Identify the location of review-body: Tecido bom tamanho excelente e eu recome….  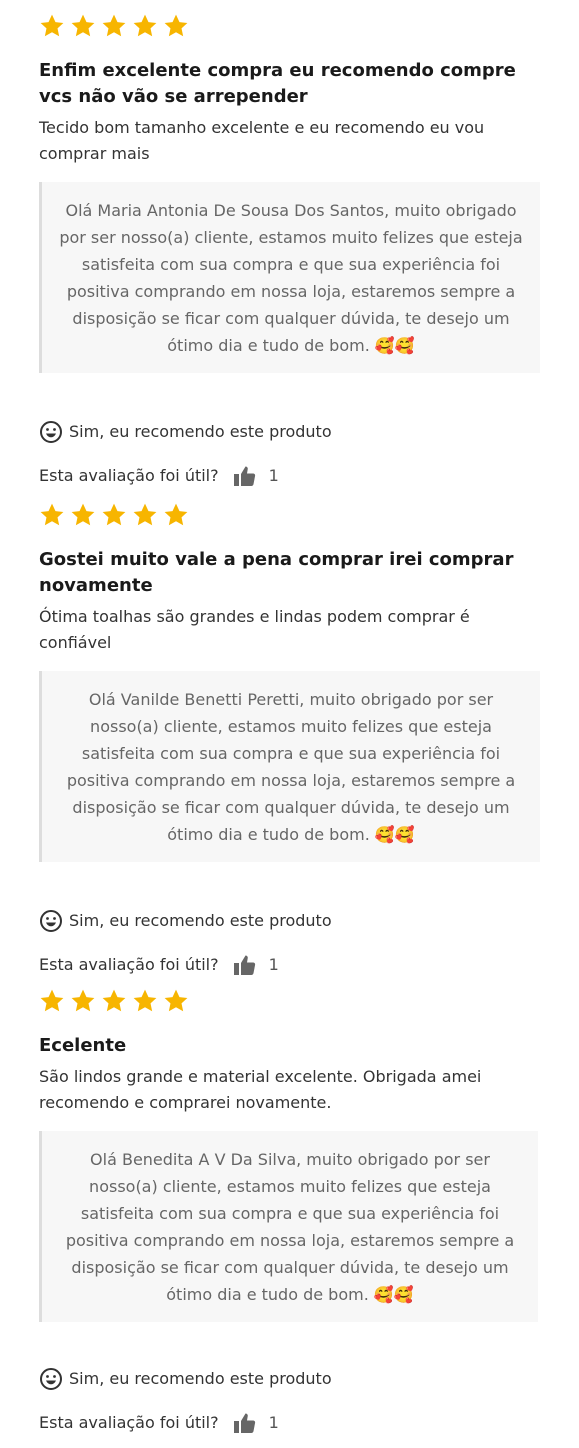
(262, 140).